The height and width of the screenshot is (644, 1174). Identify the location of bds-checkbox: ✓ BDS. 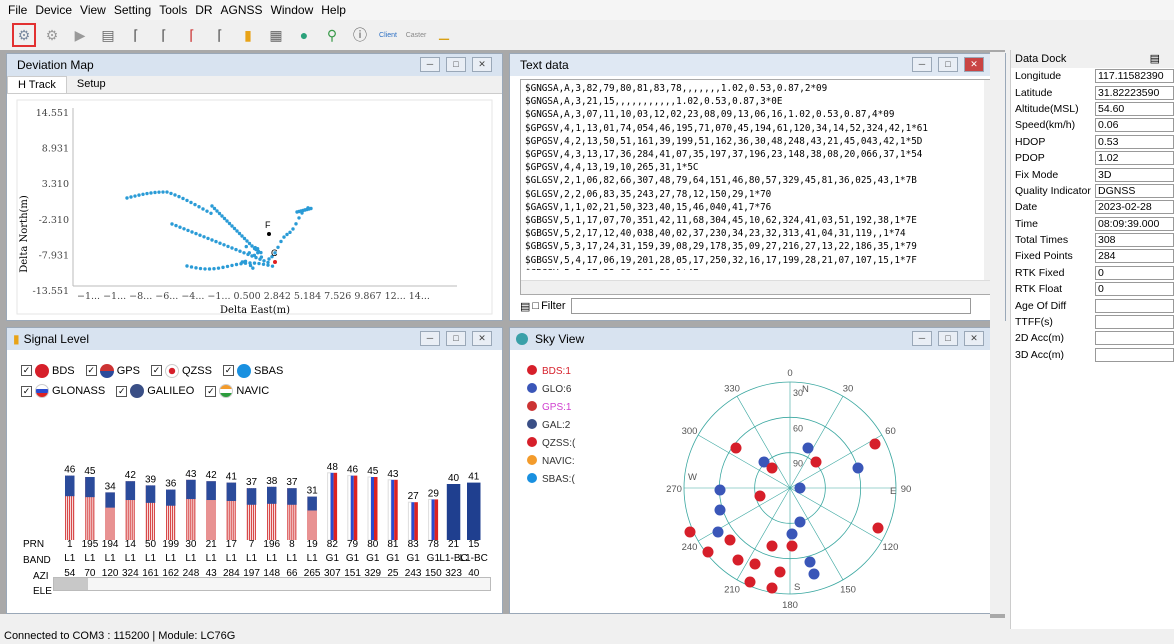
(48, 371).